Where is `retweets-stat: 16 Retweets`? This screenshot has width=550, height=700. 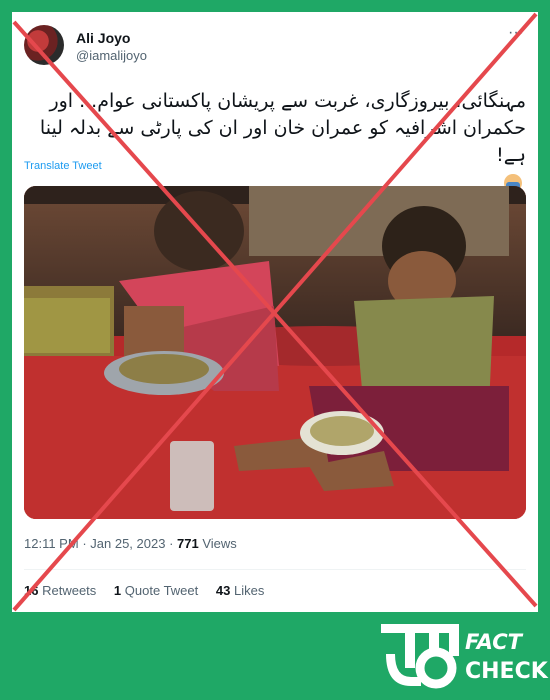
retweets-stat: 16 Retweets is located at coordinates (60, 590).